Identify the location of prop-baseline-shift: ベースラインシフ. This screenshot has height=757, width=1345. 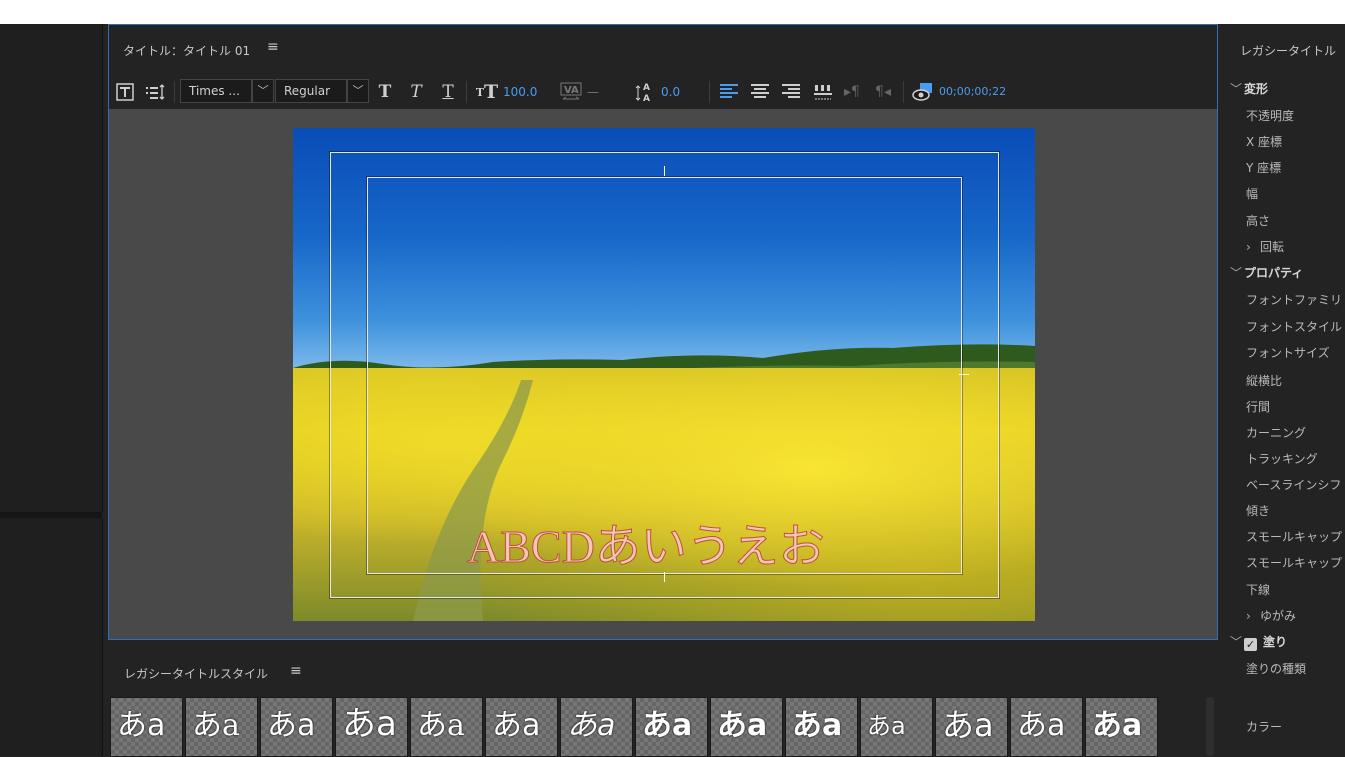
(1294, 485).